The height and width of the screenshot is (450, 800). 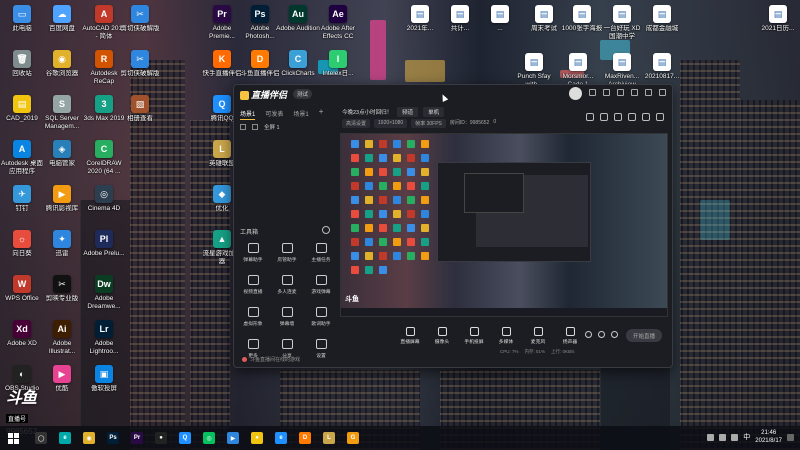 I want to click on desktop-icon: W WPS Office, so click(x=22, y=294).